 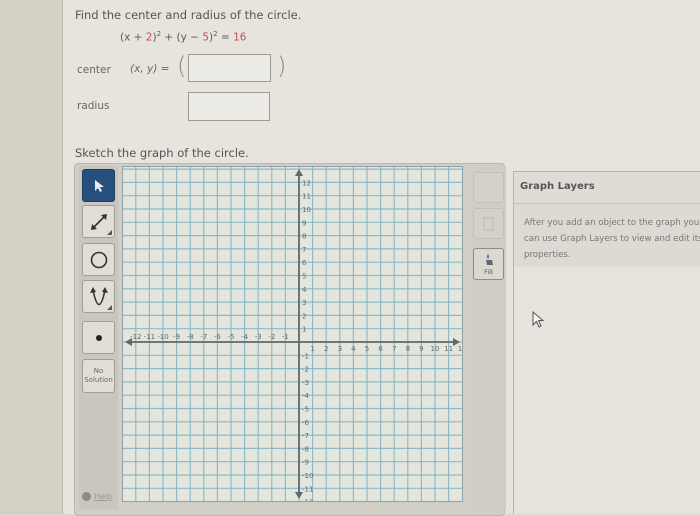 What do you see at coordinates (606, 390) in the screenshot?
I see `graph-layers-list` at bounding box center [606, 390].